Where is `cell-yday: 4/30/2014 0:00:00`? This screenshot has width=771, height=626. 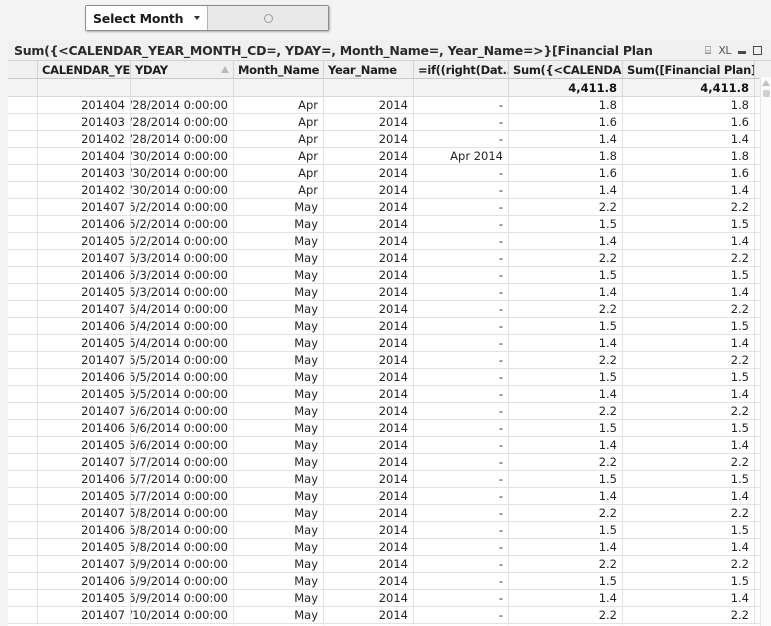
cell-yday: 4/30/2014 0:00:00 is located at coordinates (182, 173).